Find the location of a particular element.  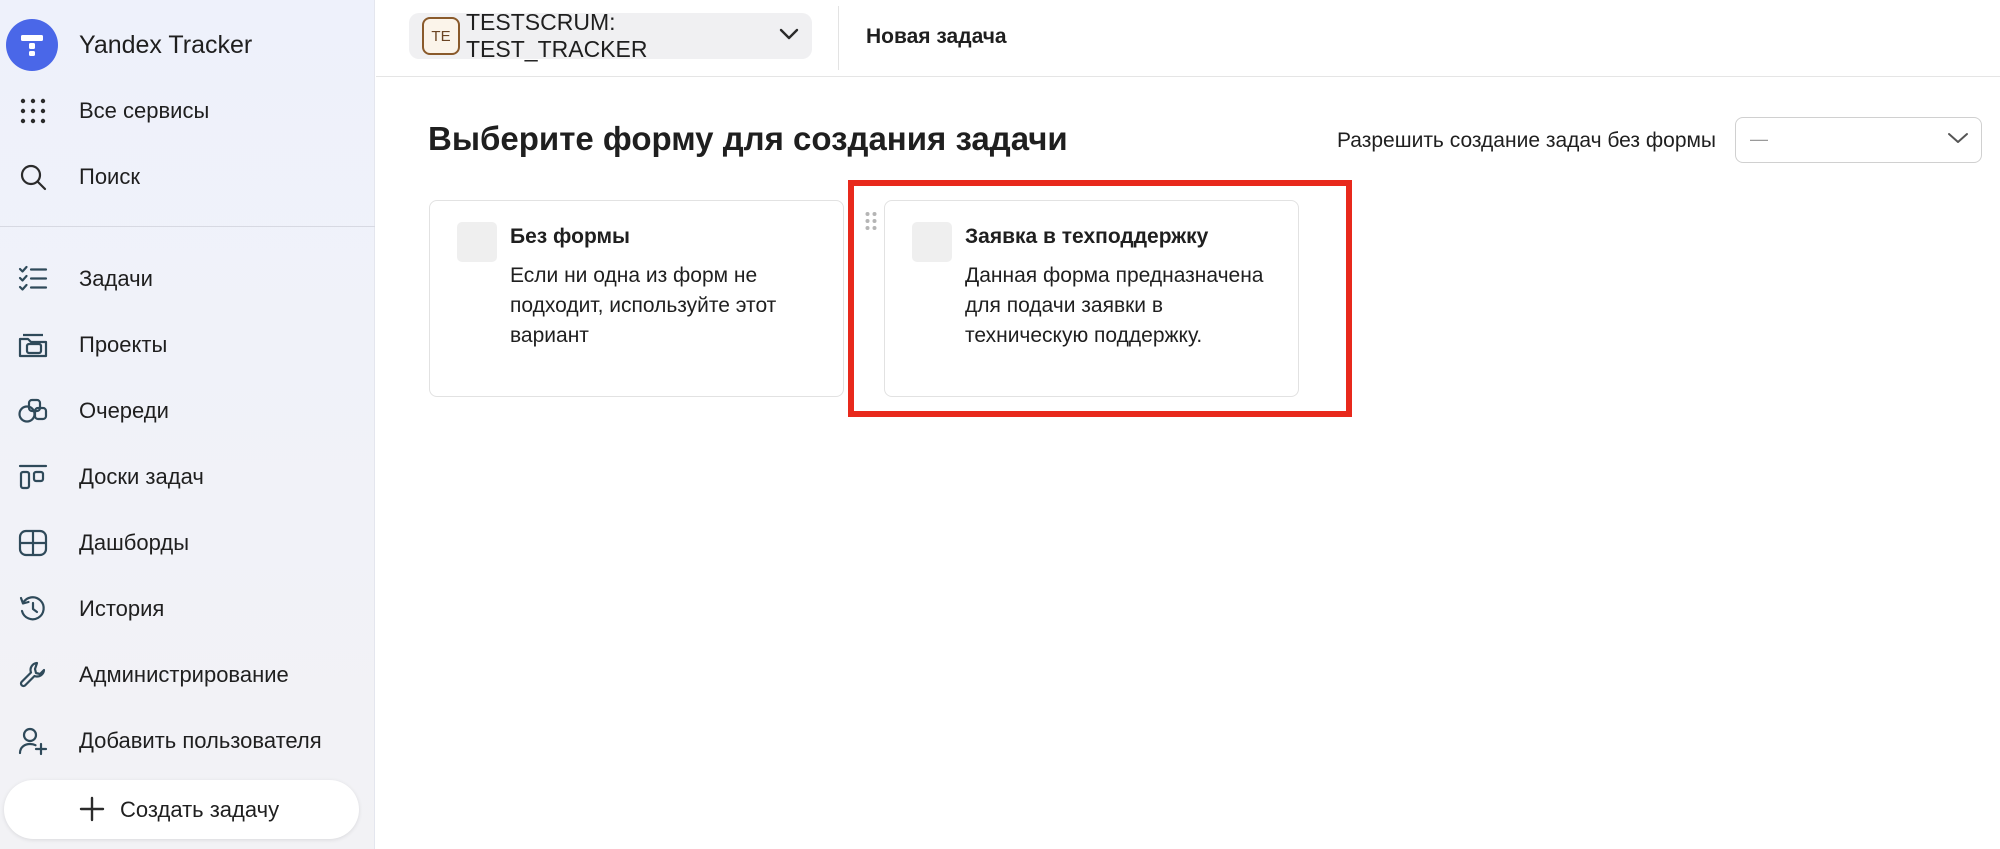

allow-without-form-label: Разрешить создание задач без формы is located at coordinates (1527, 140).